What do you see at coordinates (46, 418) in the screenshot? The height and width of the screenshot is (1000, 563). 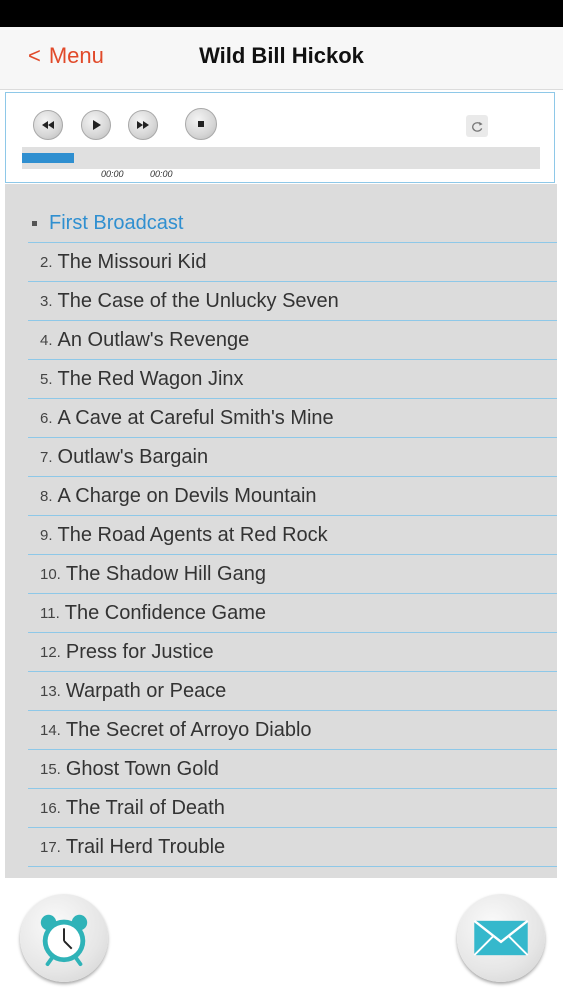 I see `episode-number: 6.` at bounding box center [46, 418].